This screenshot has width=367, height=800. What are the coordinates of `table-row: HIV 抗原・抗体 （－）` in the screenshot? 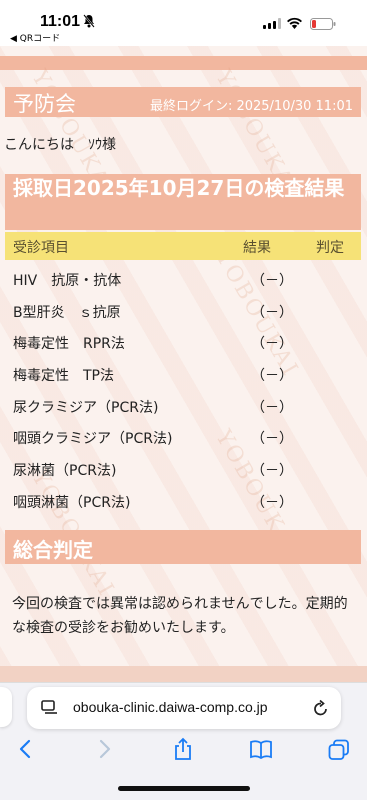 It's located at (183, 279).